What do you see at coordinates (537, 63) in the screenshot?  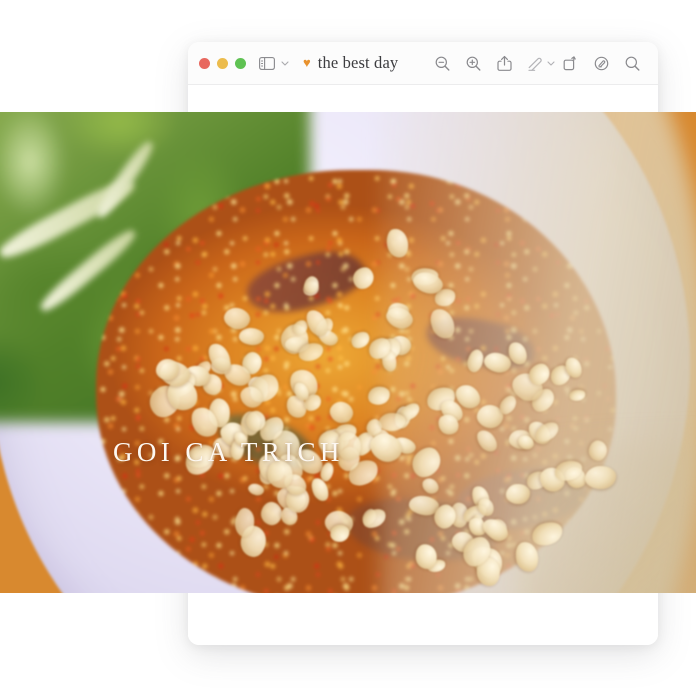 I see `toolbar-actions` at bounding box center [537, 63].